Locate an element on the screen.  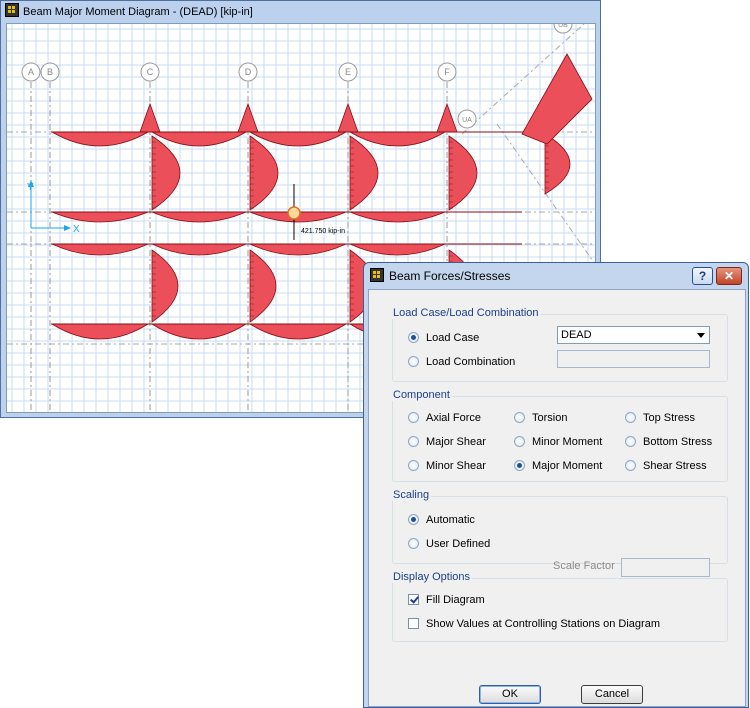
minor-moment-label: Minor Moment is located at coordinates (567, 442).